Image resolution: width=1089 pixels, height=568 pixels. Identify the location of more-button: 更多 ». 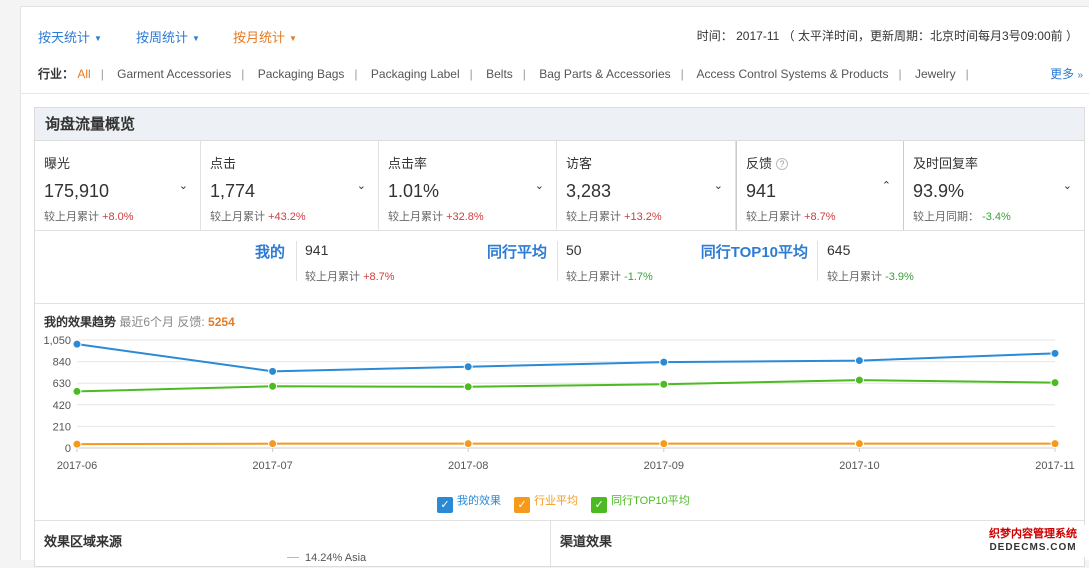
(1066, 73).